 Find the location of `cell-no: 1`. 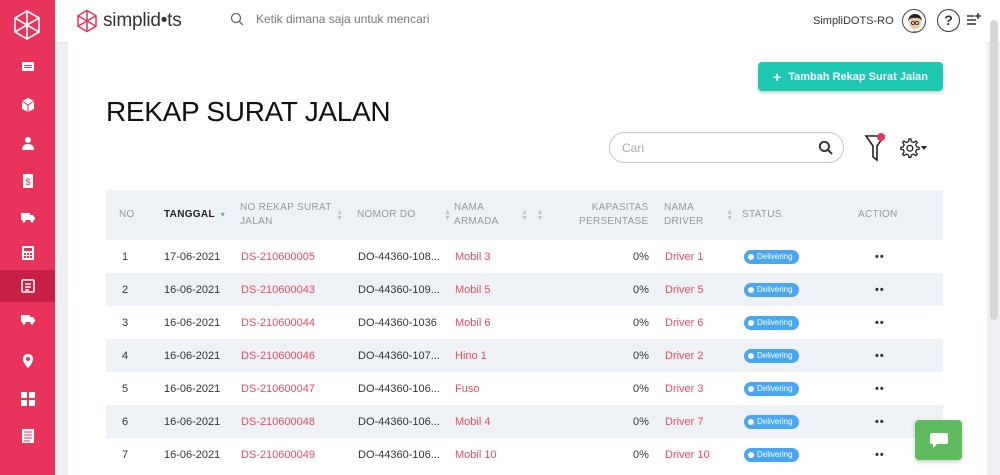

cell-no: 1 is located at coordinates (125, 256).